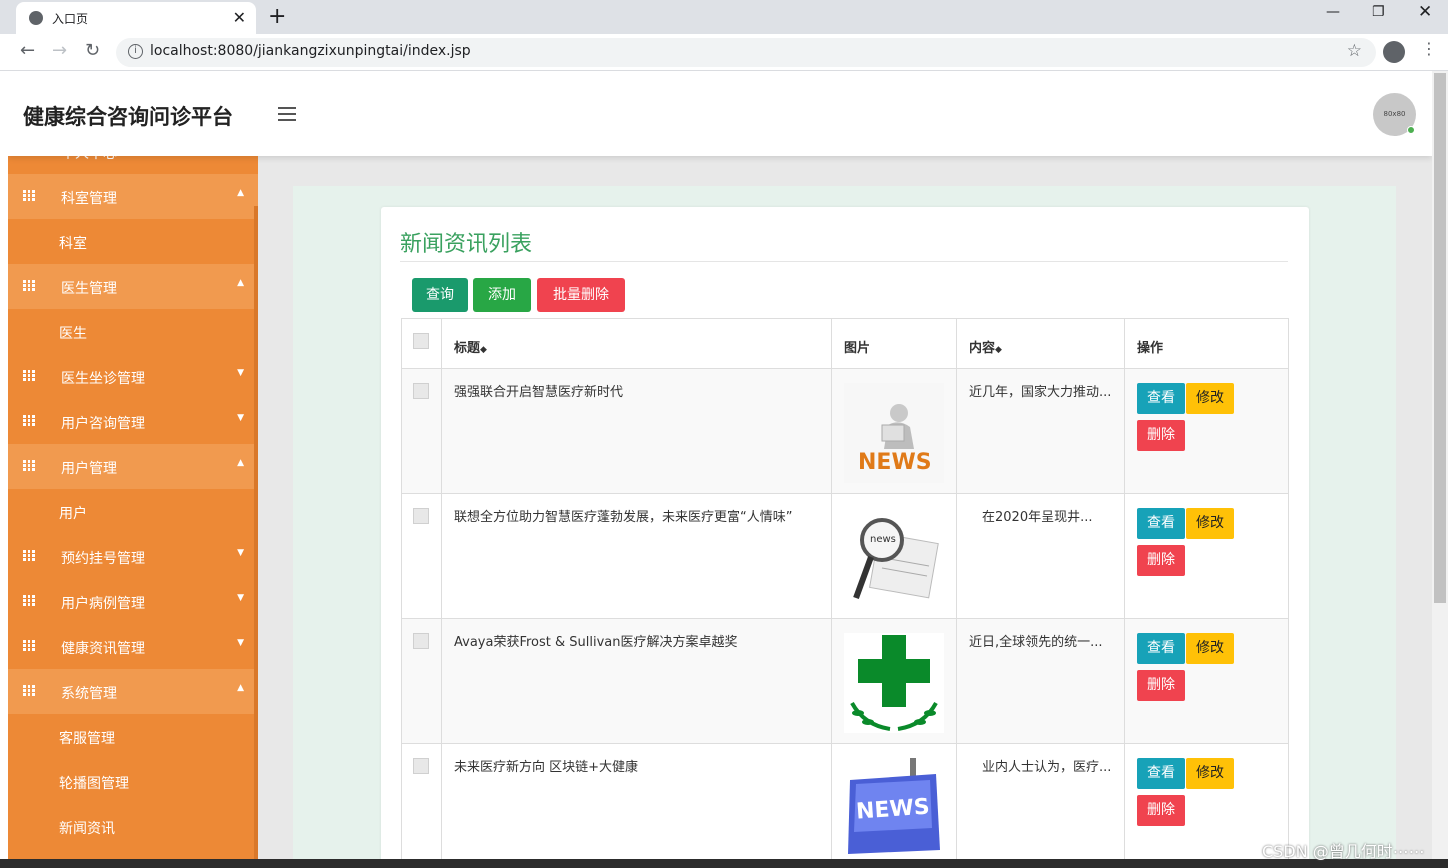  I want to click on column-header-content: 内容◆, so click(1040, 343).